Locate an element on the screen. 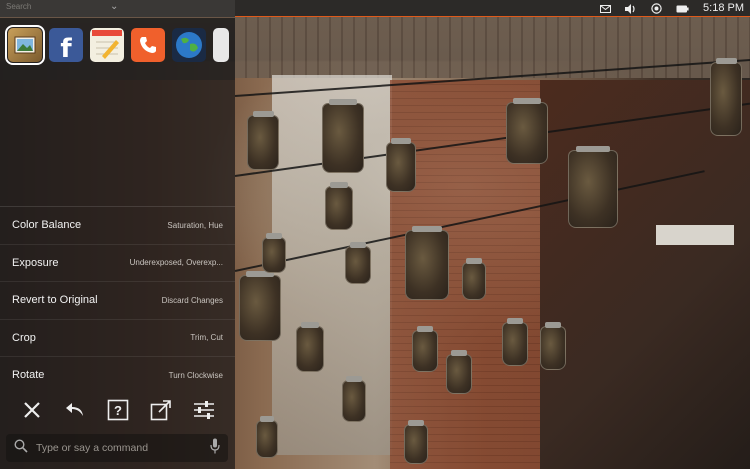 This screenshot has width=750, height=469. photo-sign is located at coordinates (695, 235).